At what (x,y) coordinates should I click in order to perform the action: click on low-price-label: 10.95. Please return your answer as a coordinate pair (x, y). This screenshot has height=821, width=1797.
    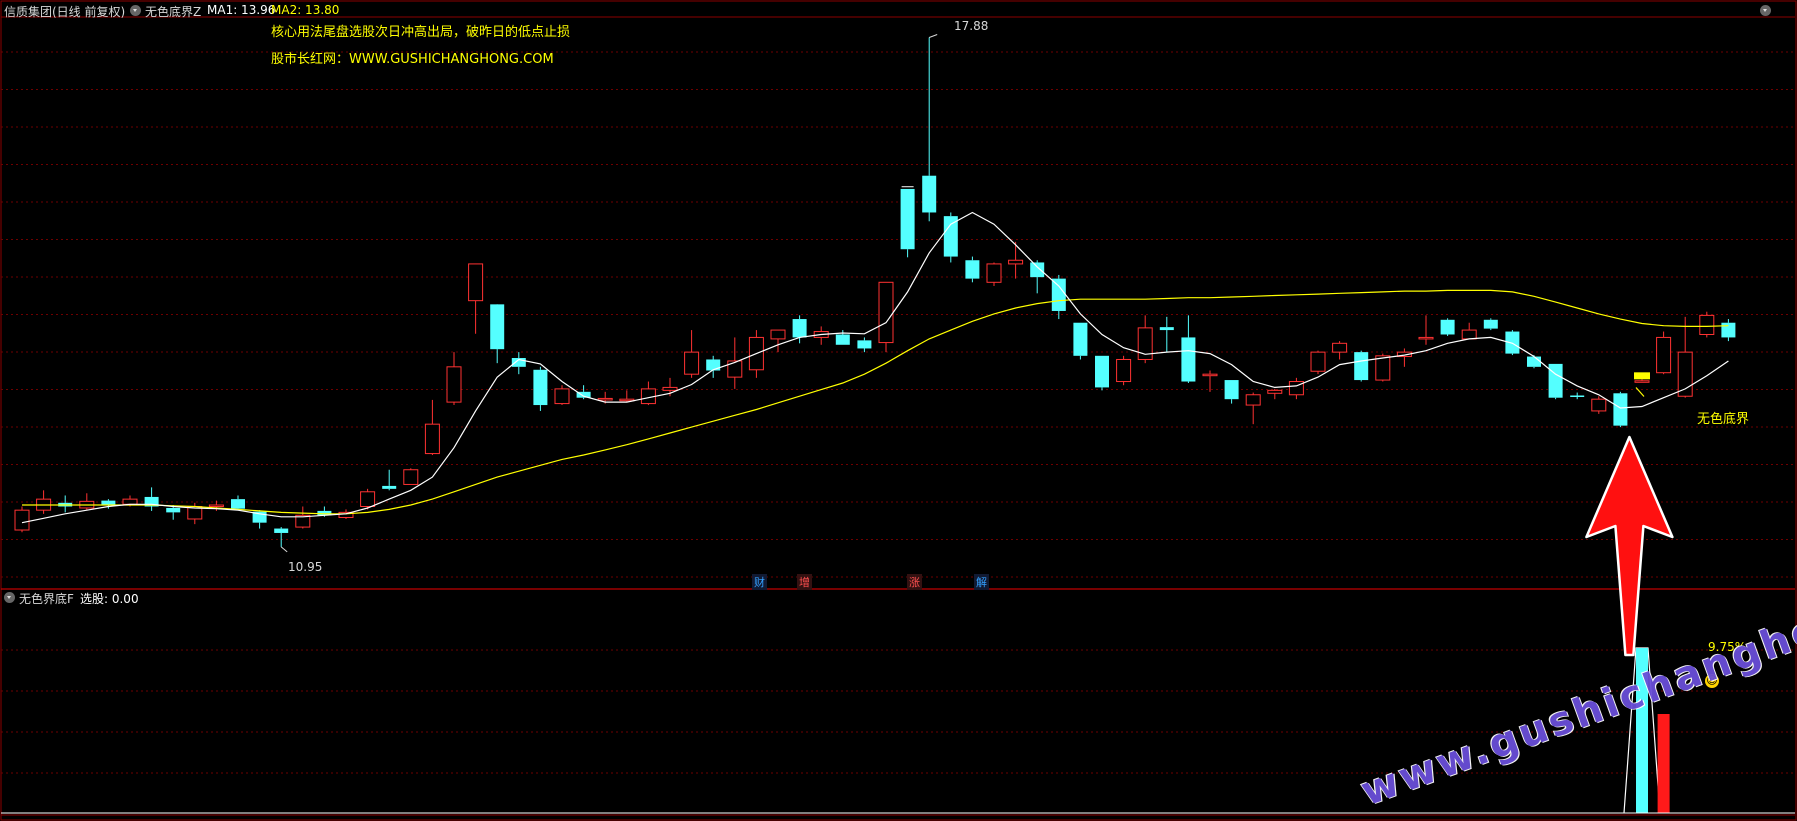
    Looking at the image, I should click on (305, 567).